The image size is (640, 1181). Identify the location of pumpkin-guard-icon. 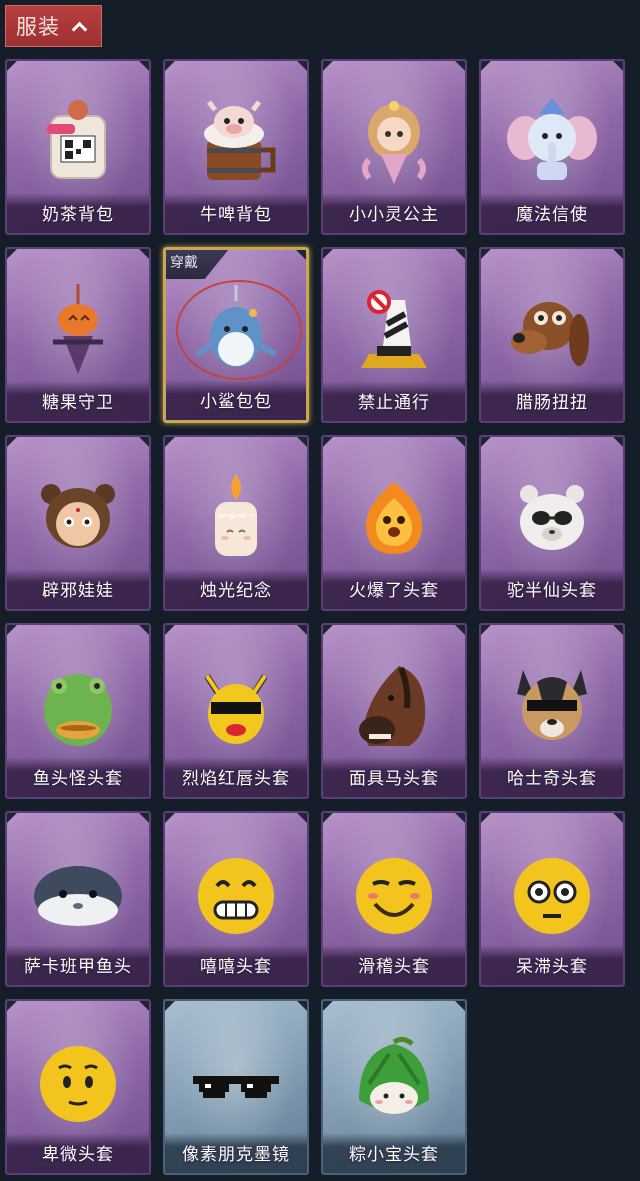
(78, 331).